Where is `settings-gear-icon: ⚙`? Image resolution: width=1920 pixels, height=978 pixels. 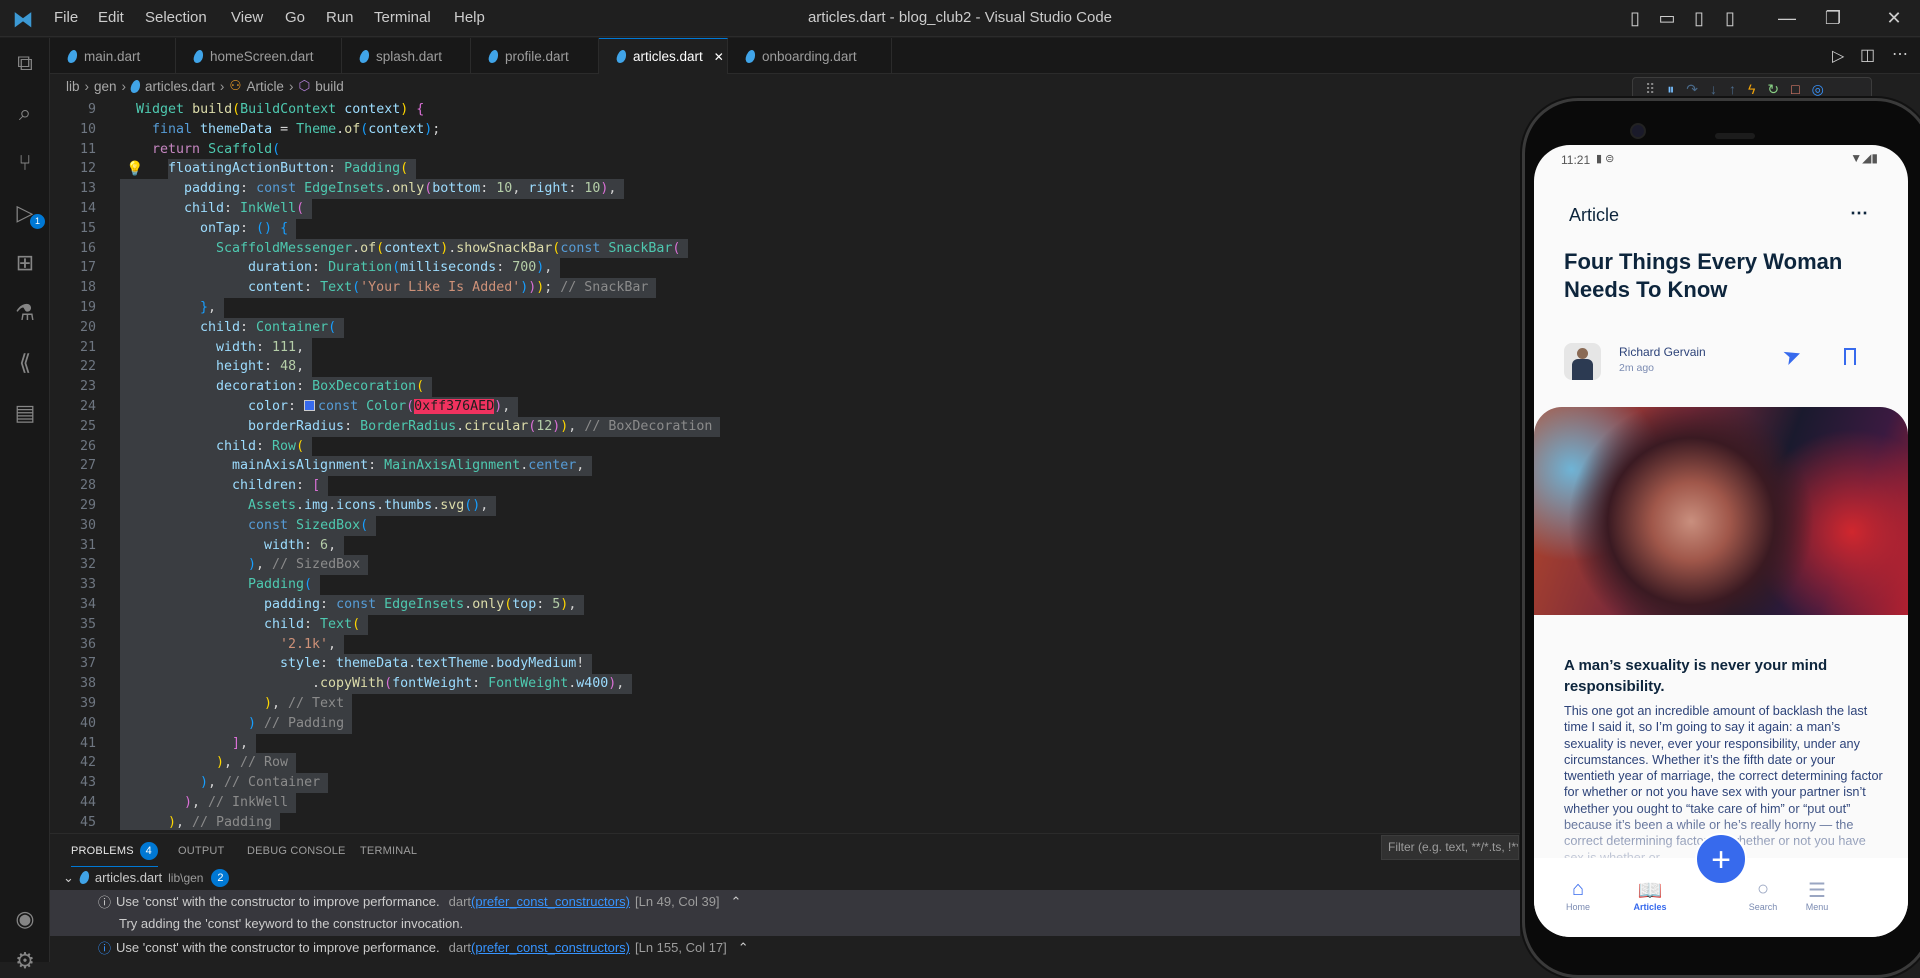
settings-gear-icon: ⚙ is located at coordinates (25, 961).